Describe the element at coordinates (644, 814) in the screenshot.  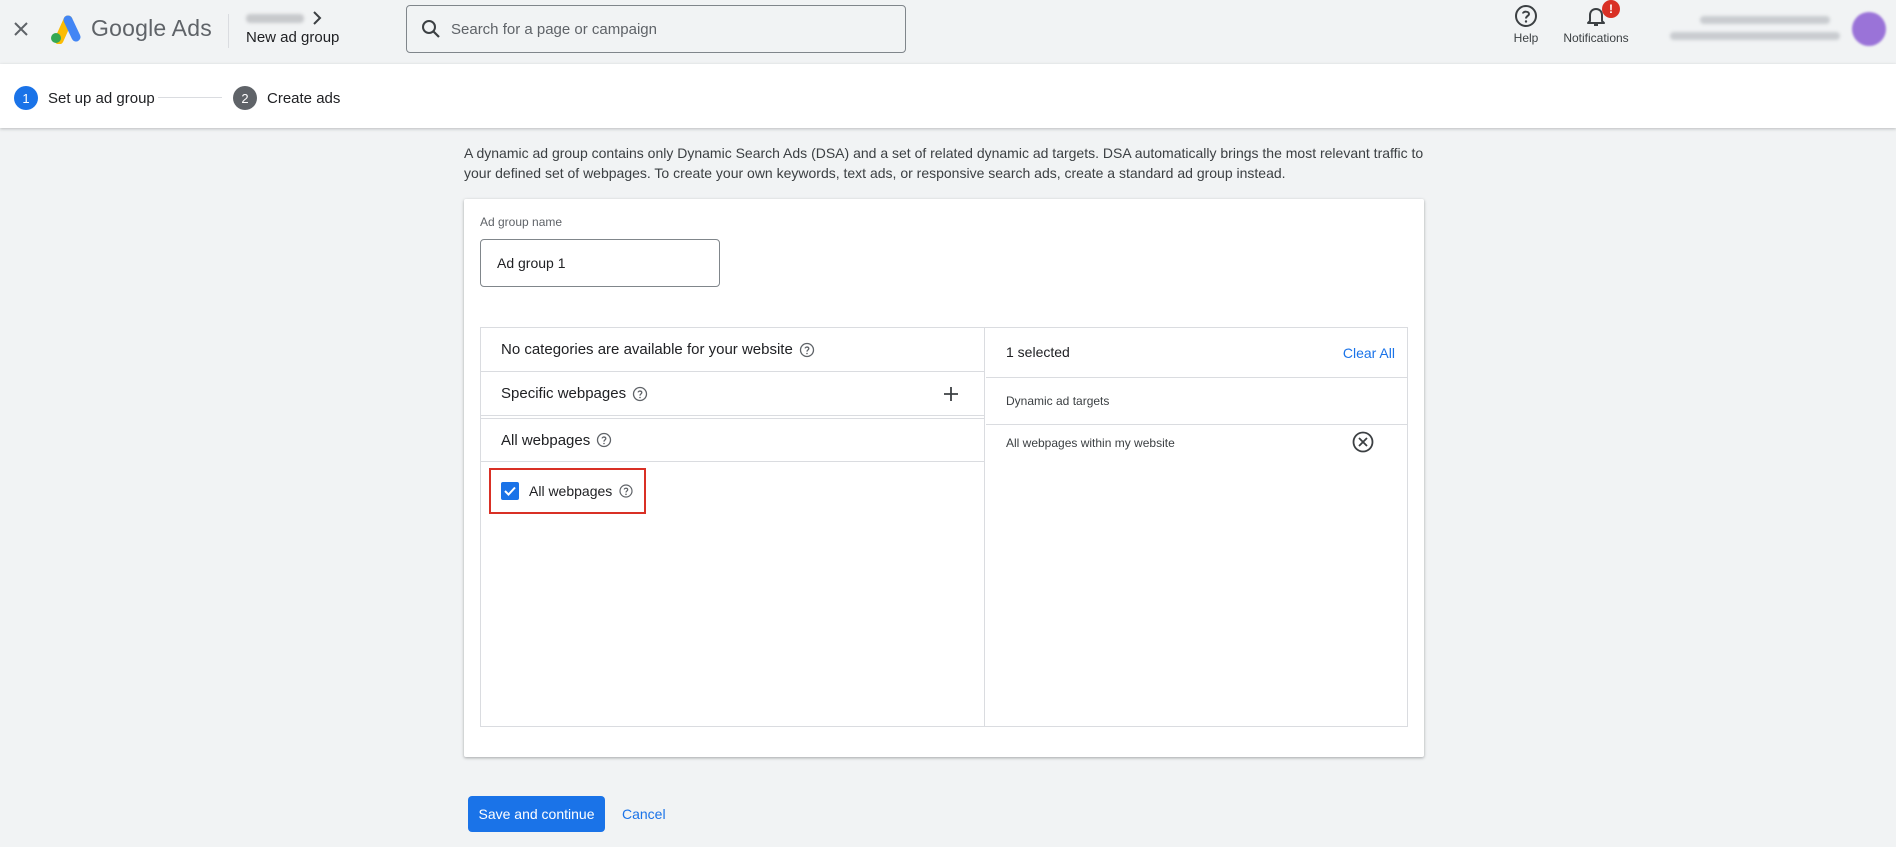
I see `cancel-button: Cancel` at that location.